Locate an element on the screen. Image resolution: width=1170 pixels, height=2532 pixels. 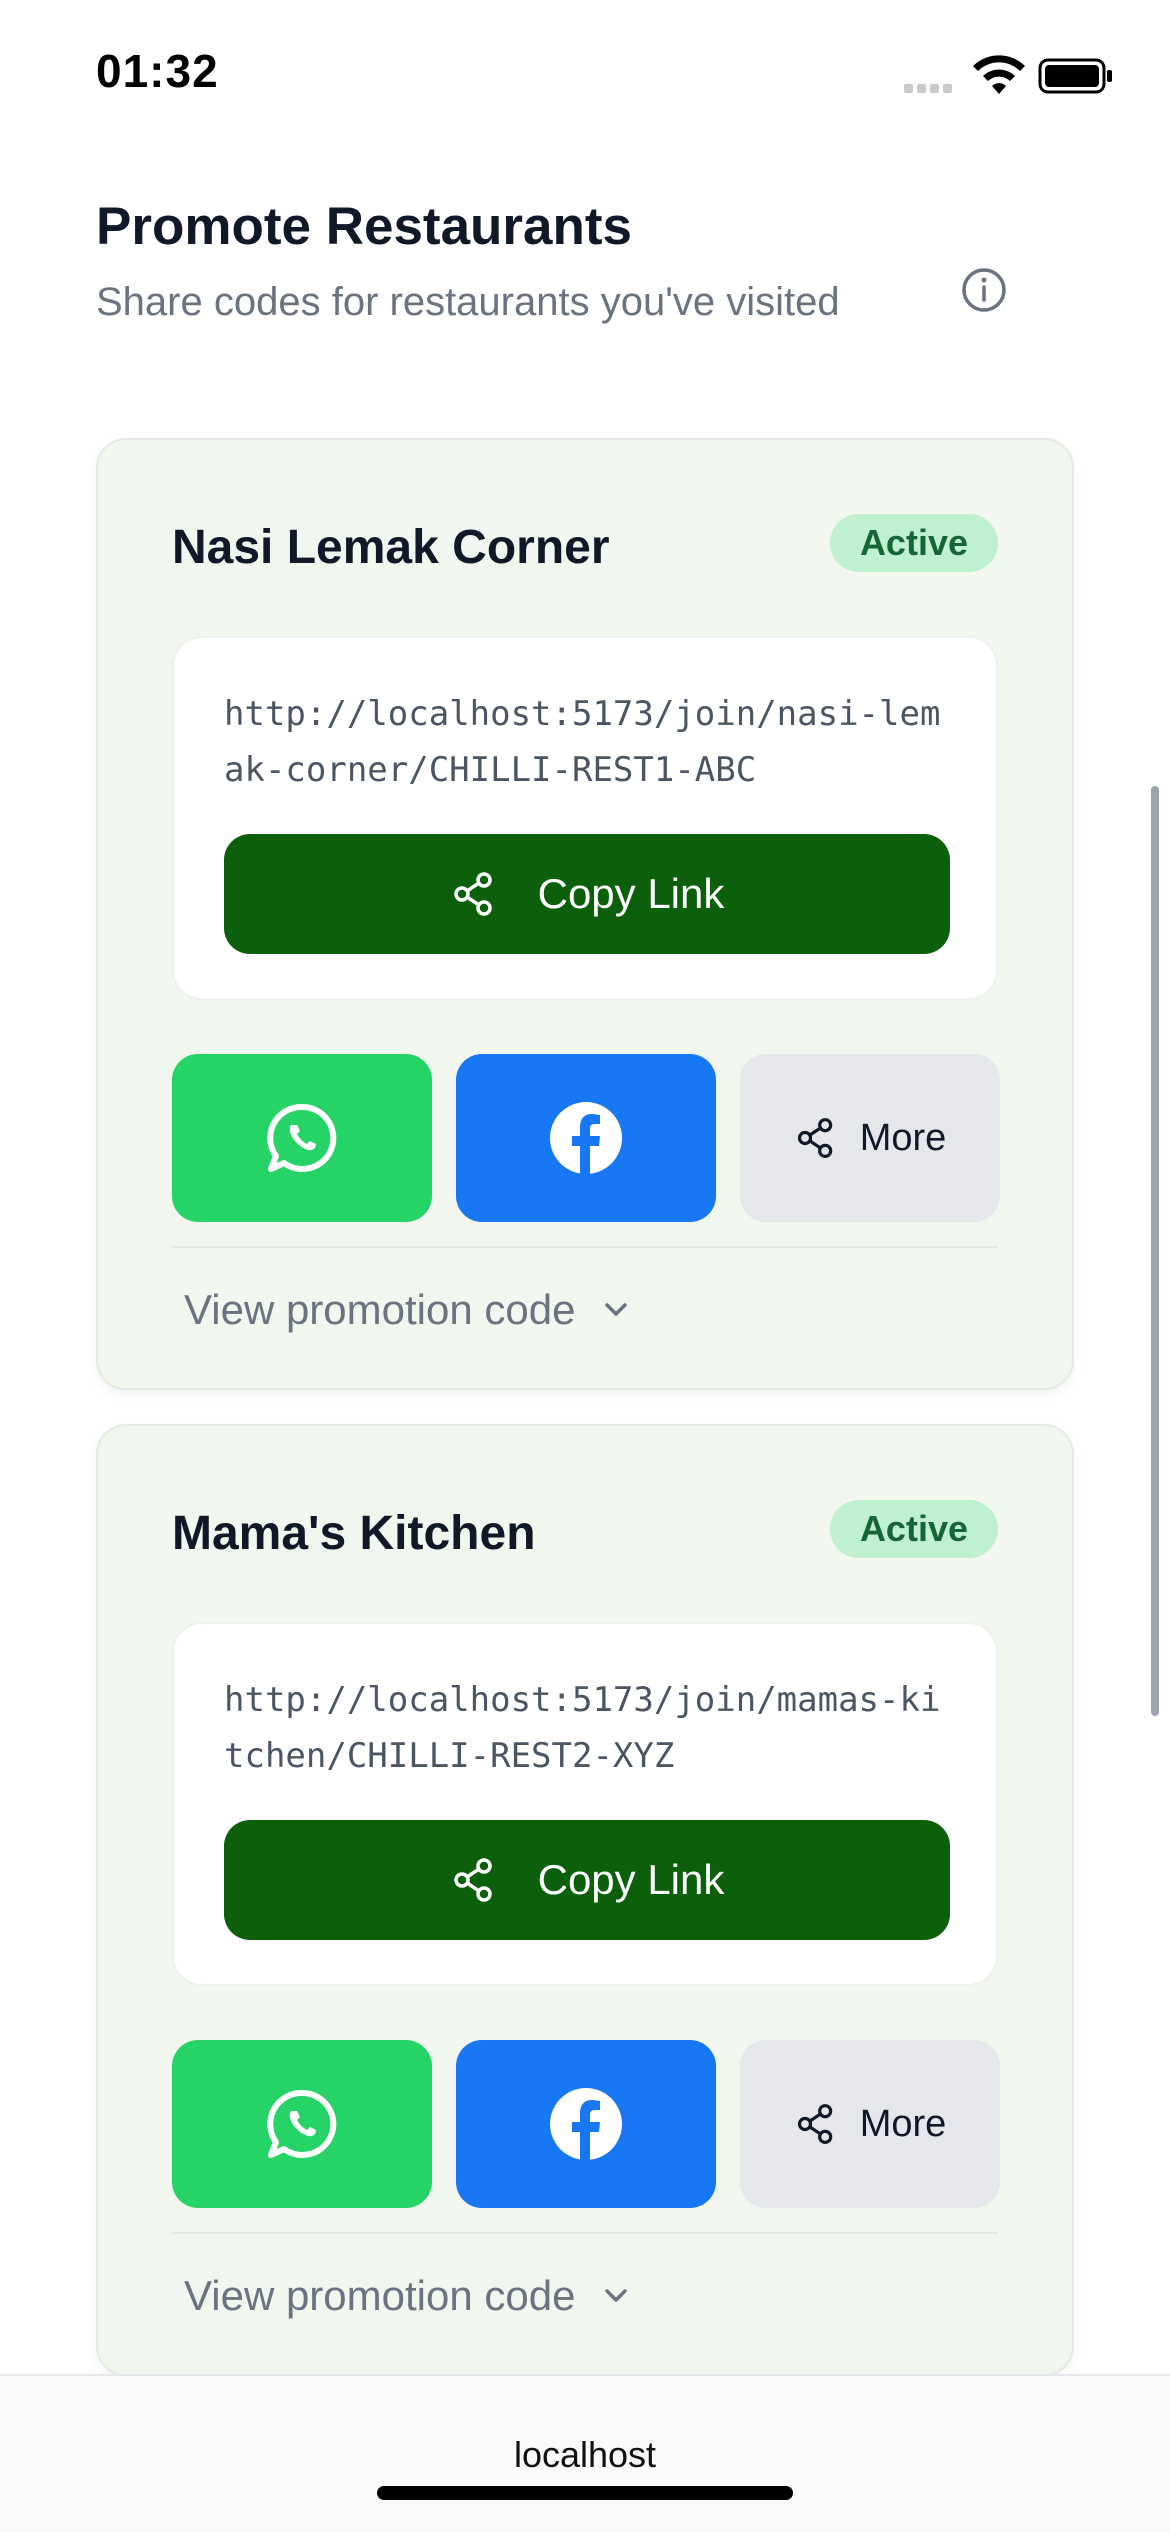
status-time: 01:32 is located at coordinates (157, 71).